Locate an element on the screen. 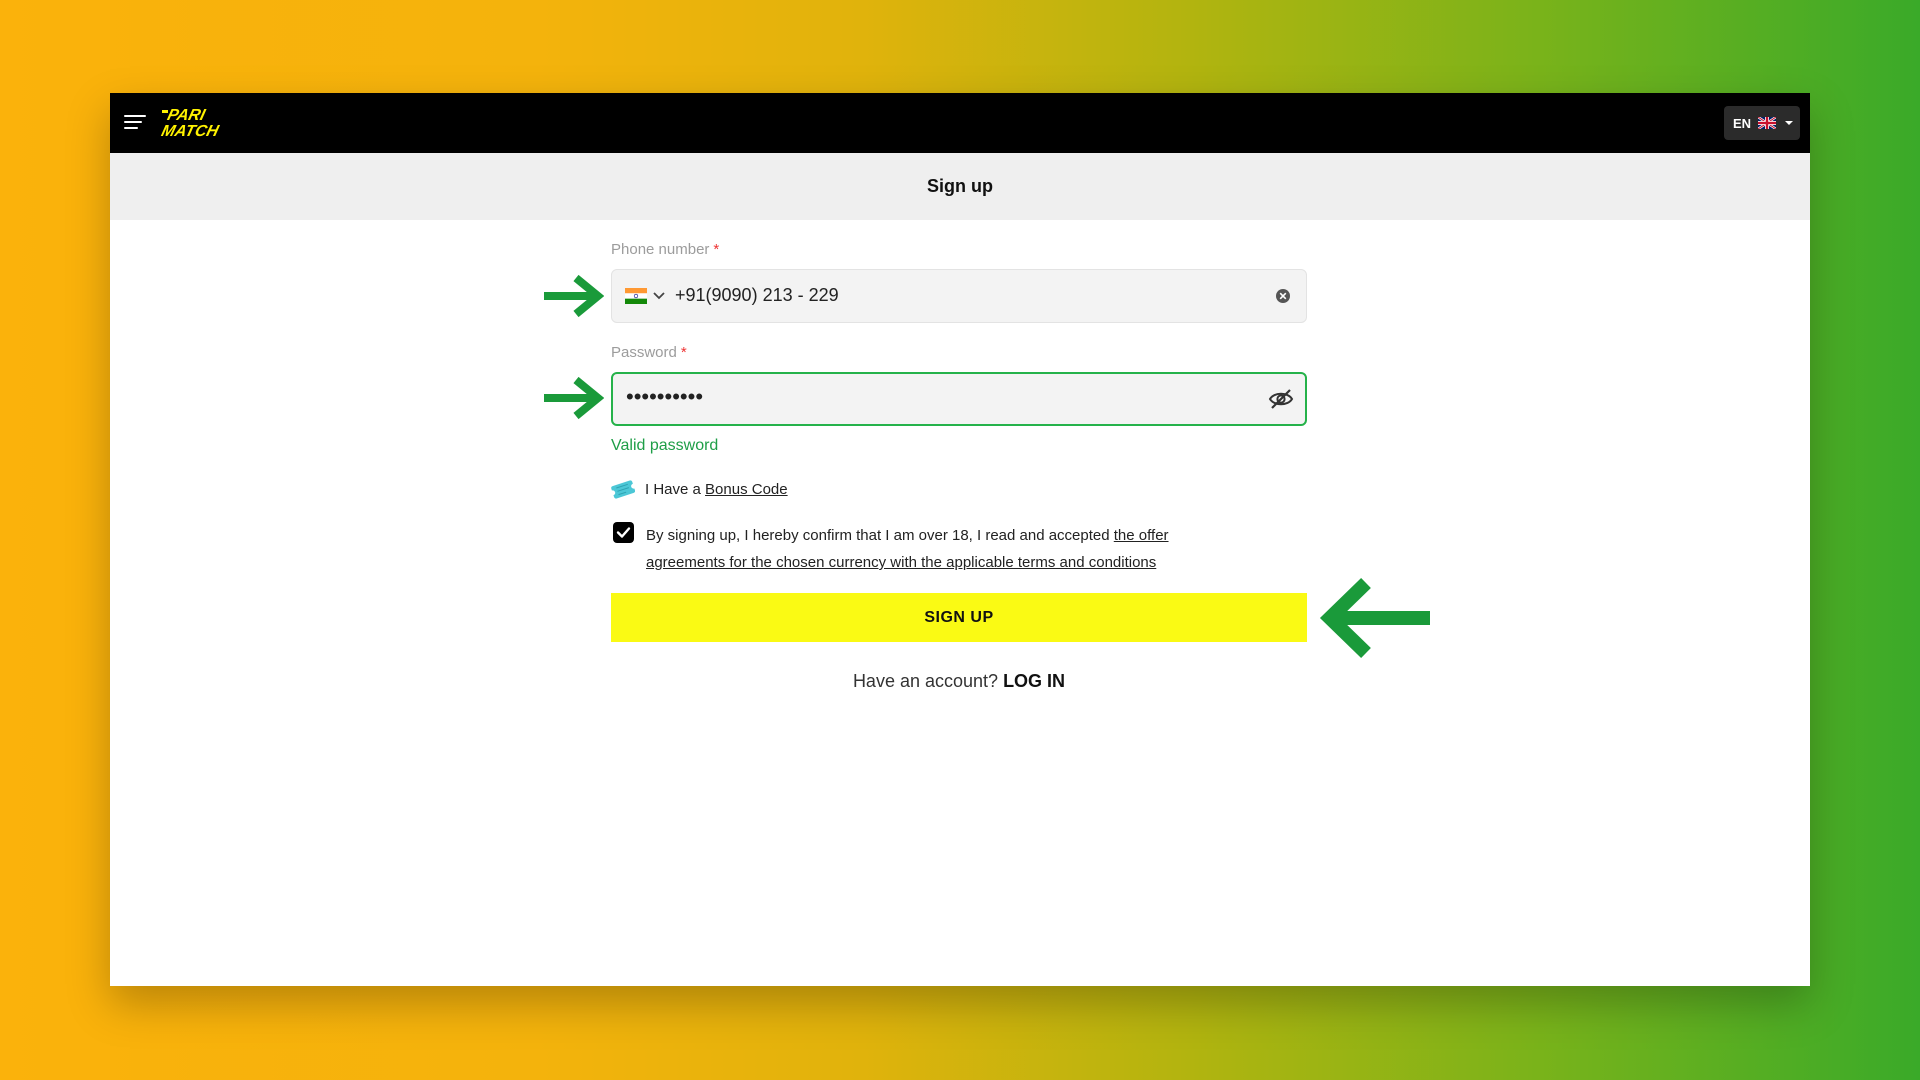  checkmark-icon is located at coordinates (623, 532).